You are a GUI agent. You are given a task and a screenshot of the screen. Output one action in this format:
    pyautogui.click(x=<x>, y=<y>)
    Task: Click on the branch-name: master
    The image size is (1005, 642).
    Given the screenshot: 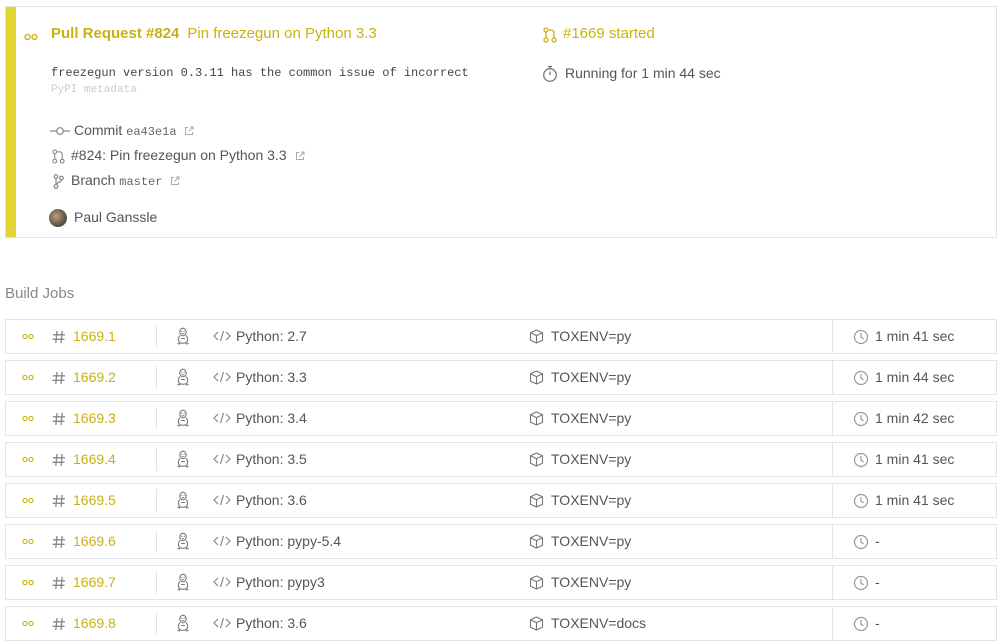 What is the action you would take?
    pyautogui.click(x=140, y=182)
    